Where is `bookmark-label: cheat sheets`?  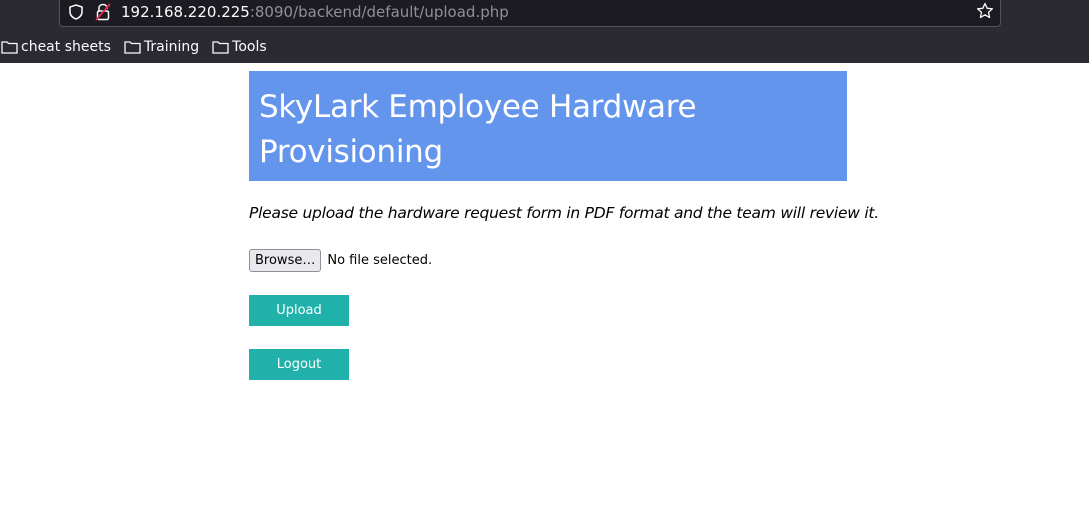
bookmark-label: cheat sheets is located at coordinates (66, 47).